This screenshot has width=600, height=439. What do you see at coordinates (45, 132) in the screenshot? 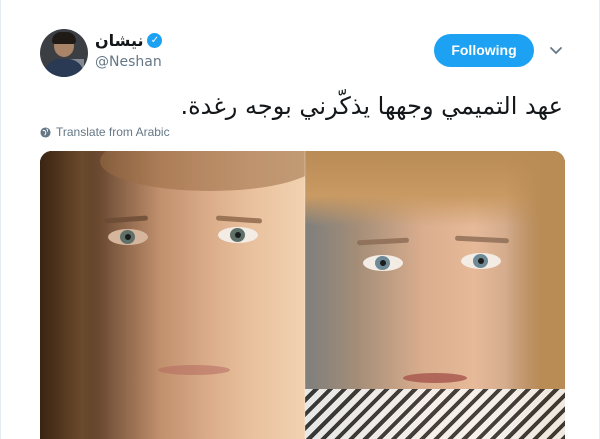
I see `globe-icon` at bounding box center [45, 132].